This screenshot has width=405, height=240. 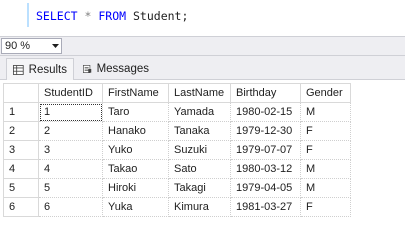 I want to click on table-row: 1 1 Taro Yamada 1980-02-15 M, so click(x=177, y=112).